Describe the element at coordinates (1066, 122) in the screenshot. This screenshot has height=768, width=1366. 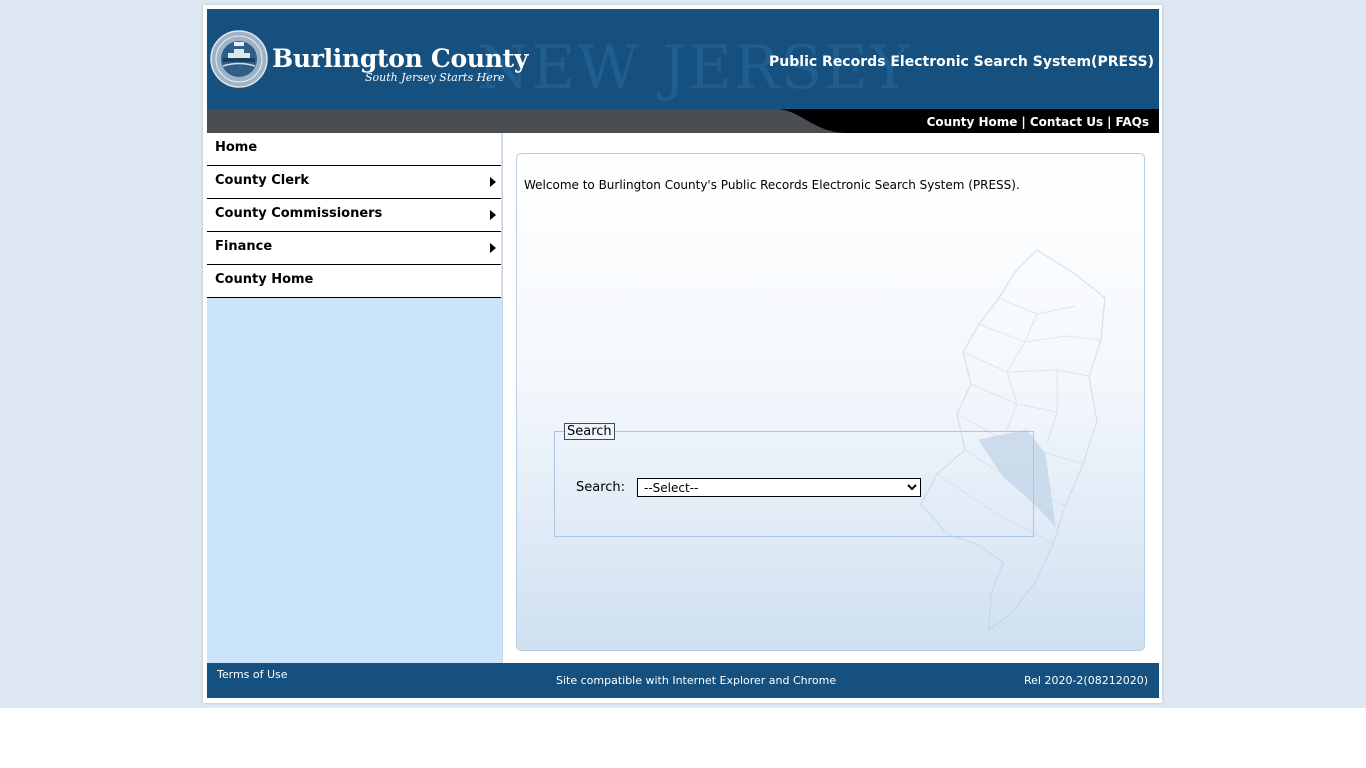
I see `contact-us-link: Contact Us` at that location.